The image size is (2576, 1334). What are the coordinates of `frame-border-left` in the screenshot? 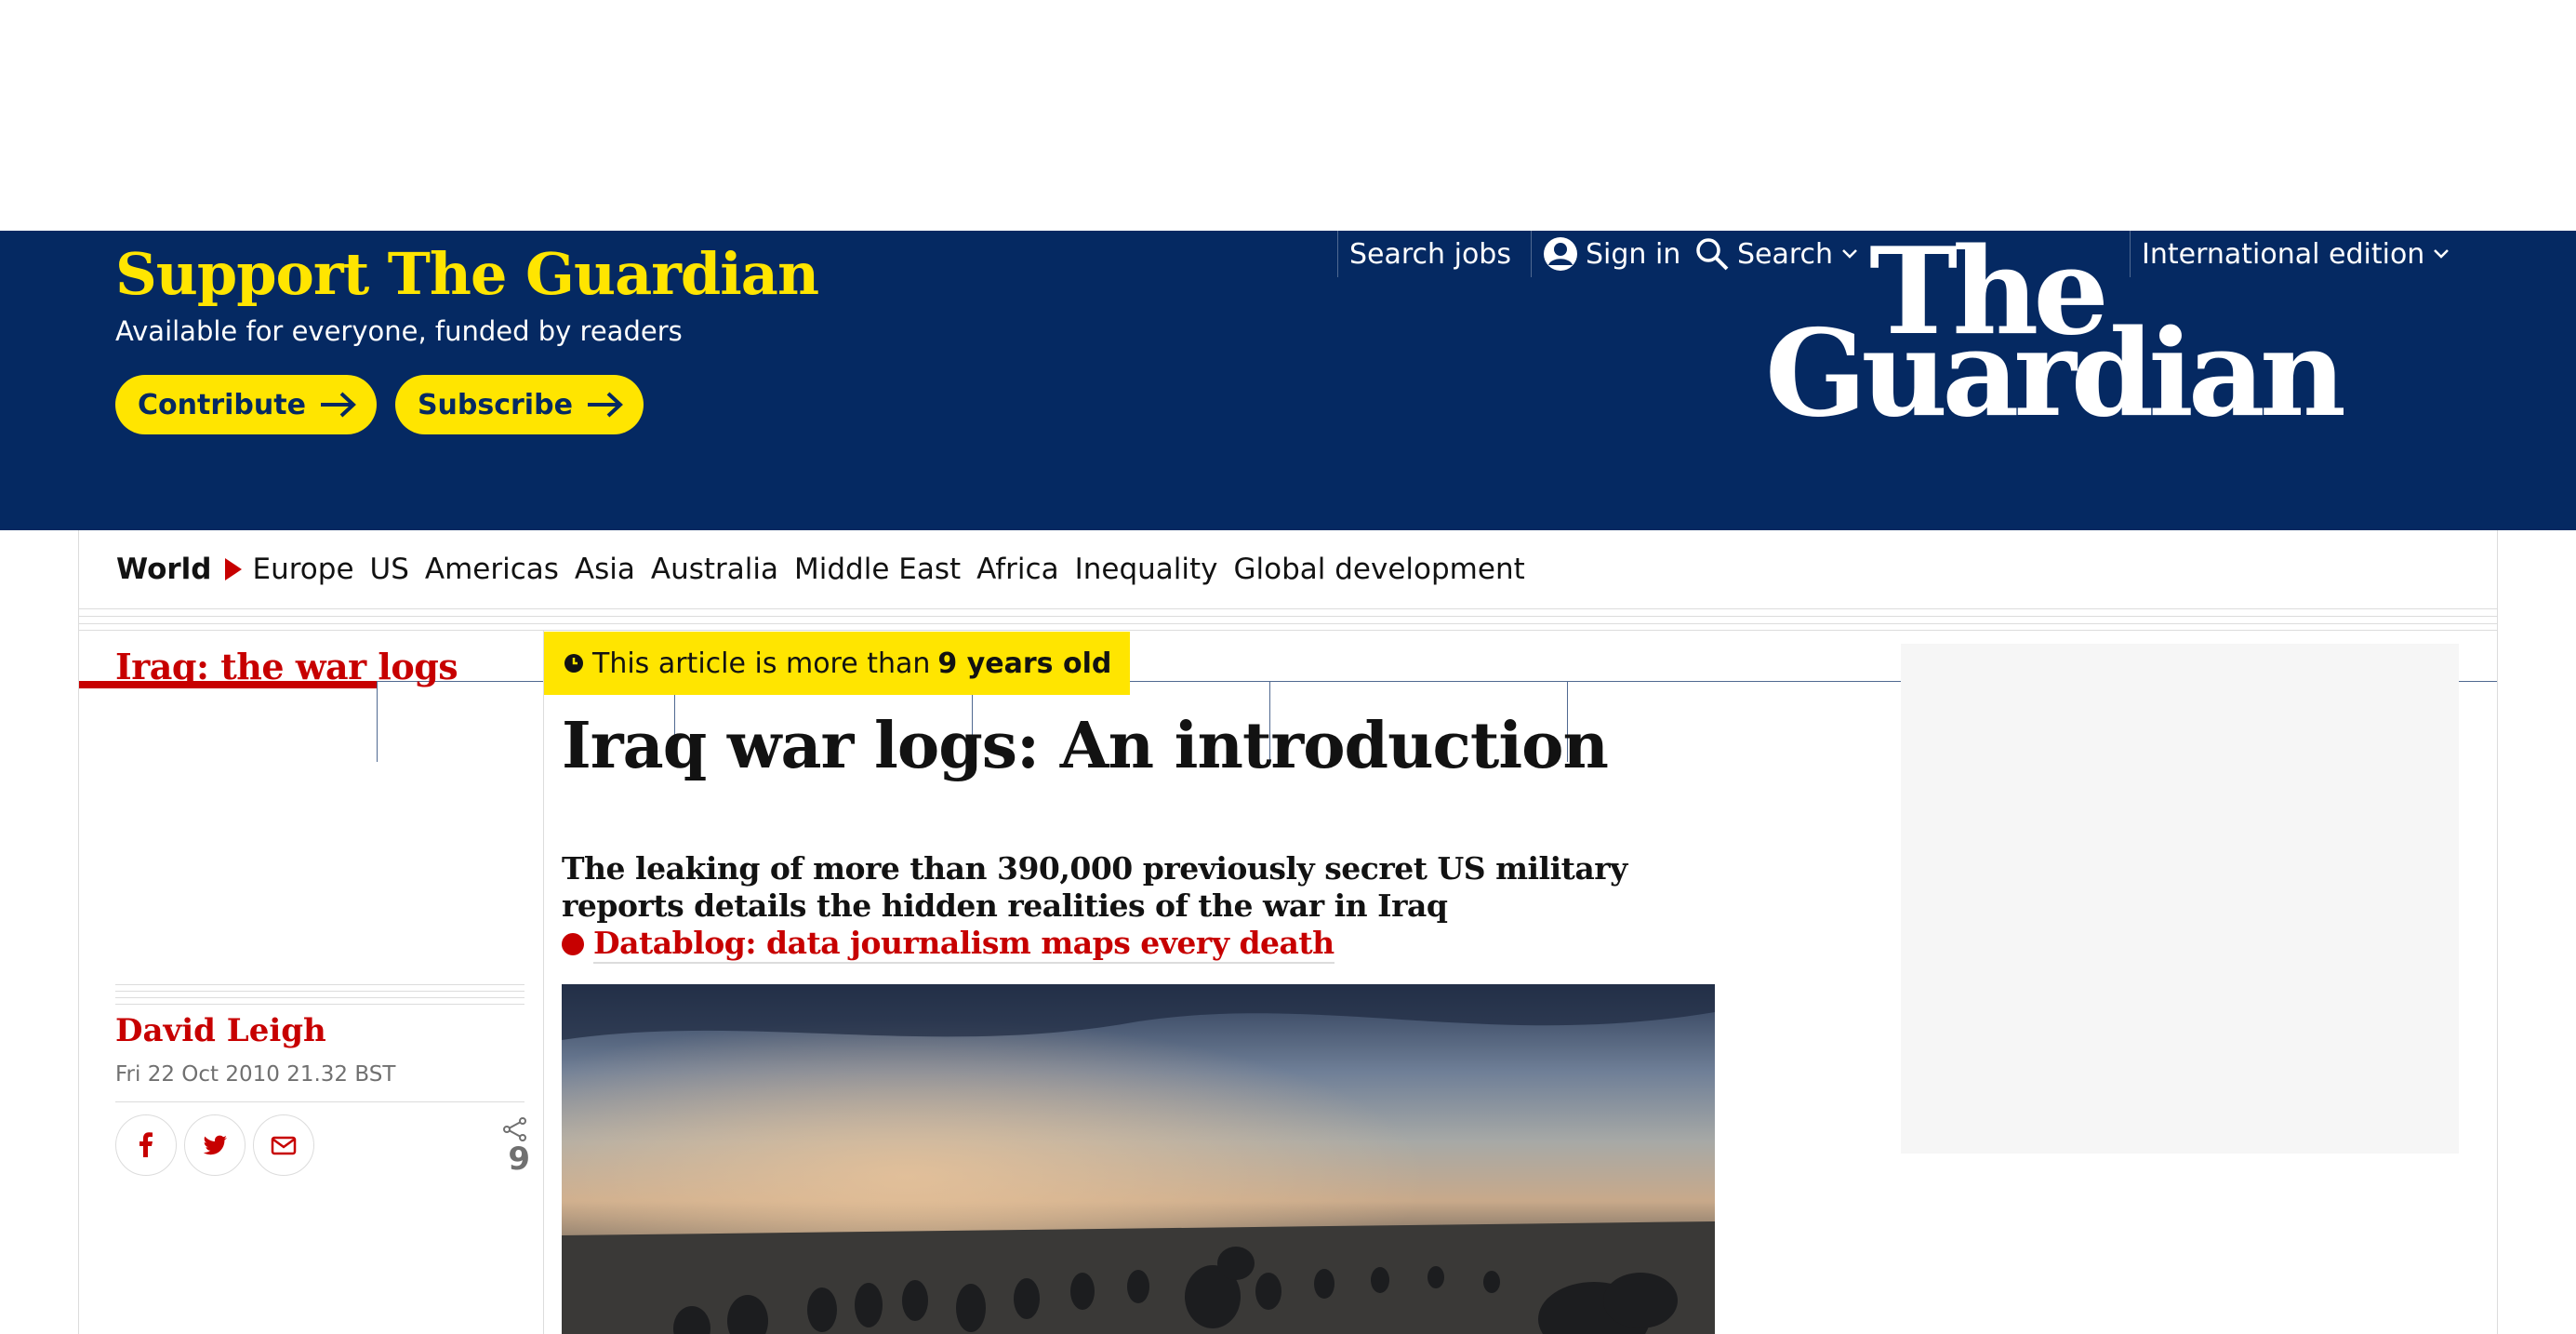 It's located at (78, 983).